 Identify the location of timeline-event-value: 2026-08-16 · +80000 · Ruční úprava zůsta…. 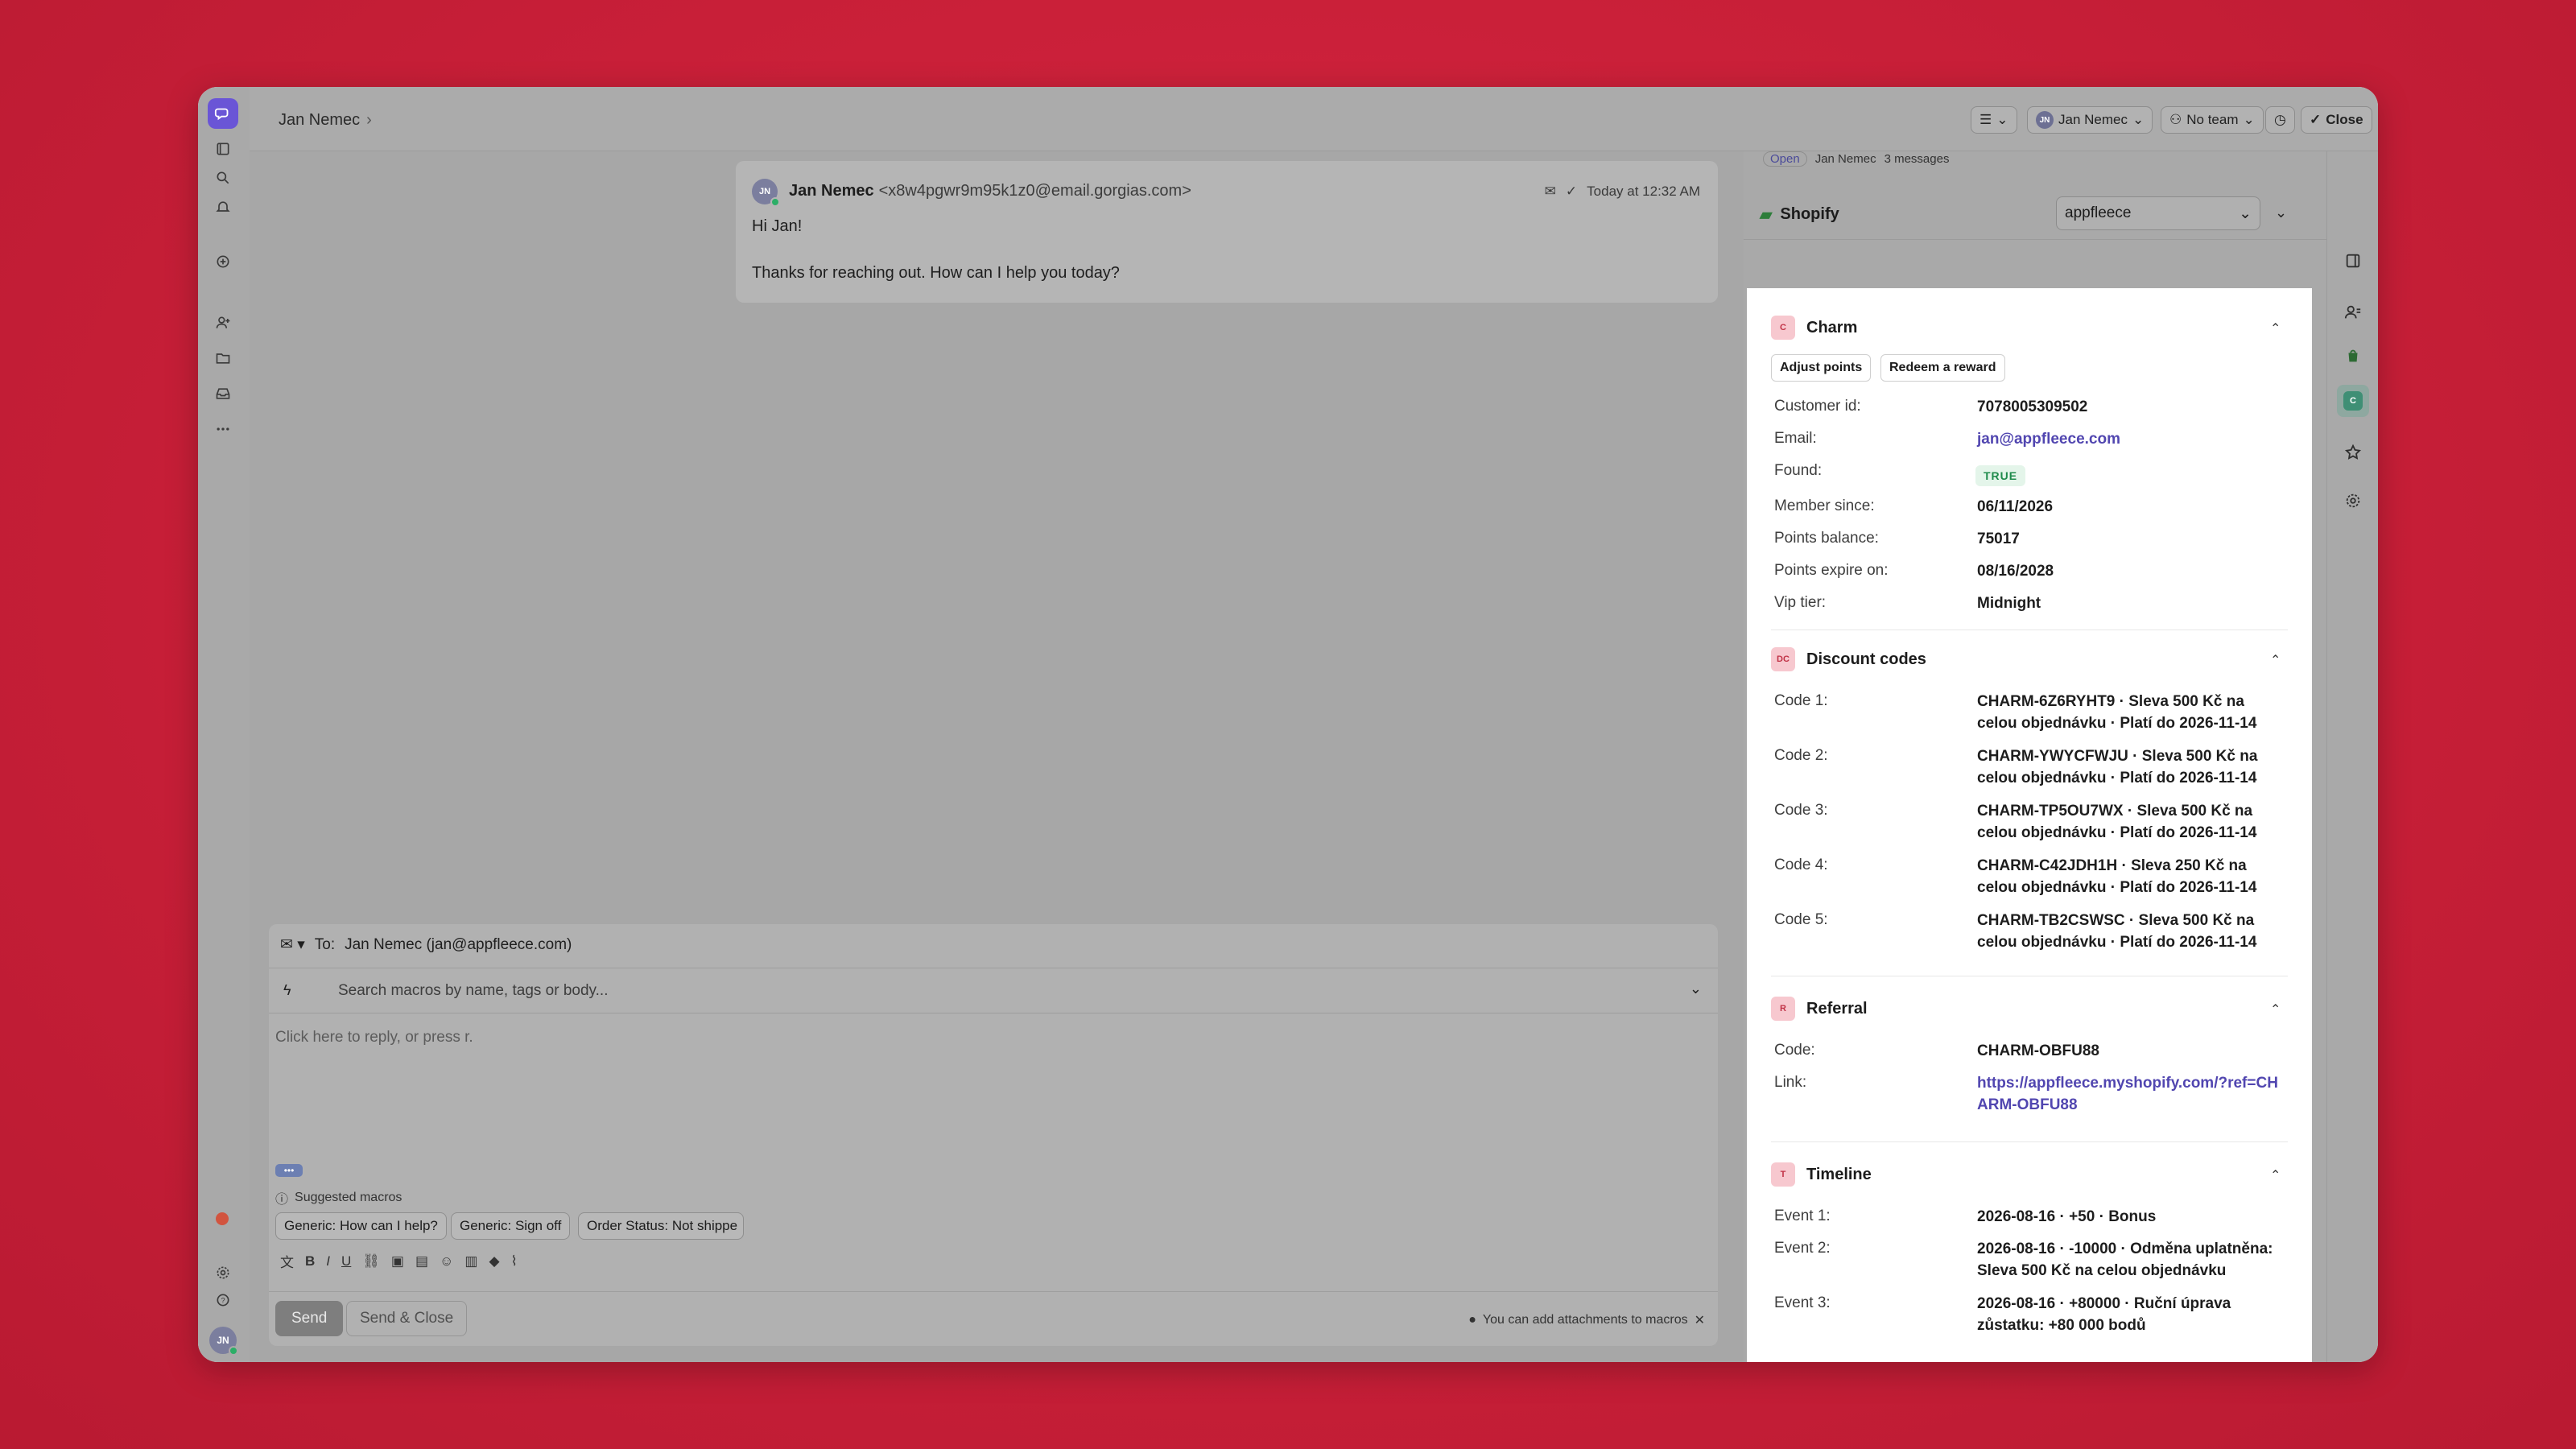
(2104, 1314).